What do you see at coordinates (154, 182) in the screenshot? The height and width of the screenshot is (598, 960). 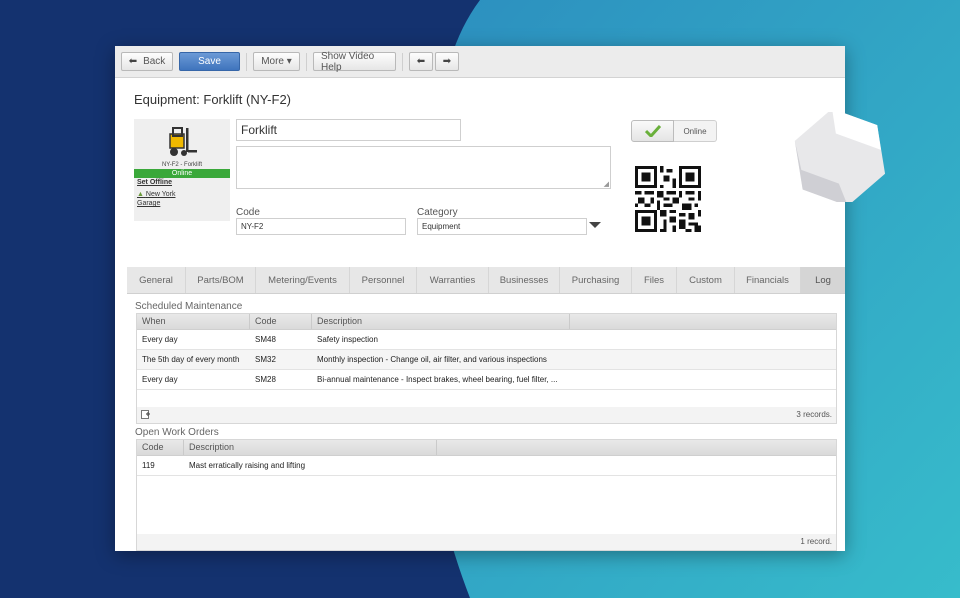 I see `set-offline-link: Set Offline` at bounding box center [154, 182].